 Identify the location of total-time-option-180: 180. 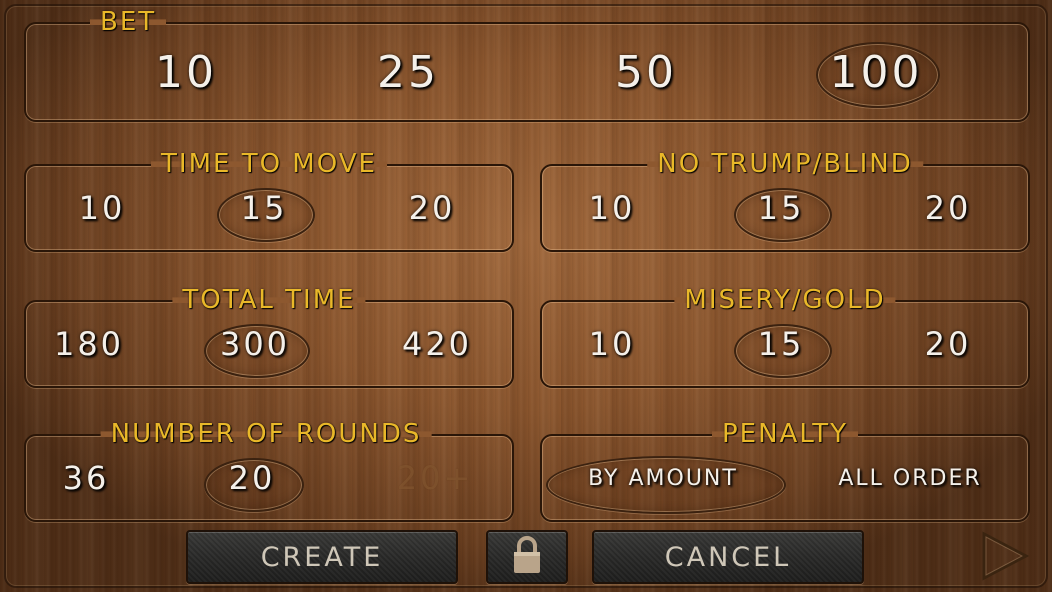
(89, 344).